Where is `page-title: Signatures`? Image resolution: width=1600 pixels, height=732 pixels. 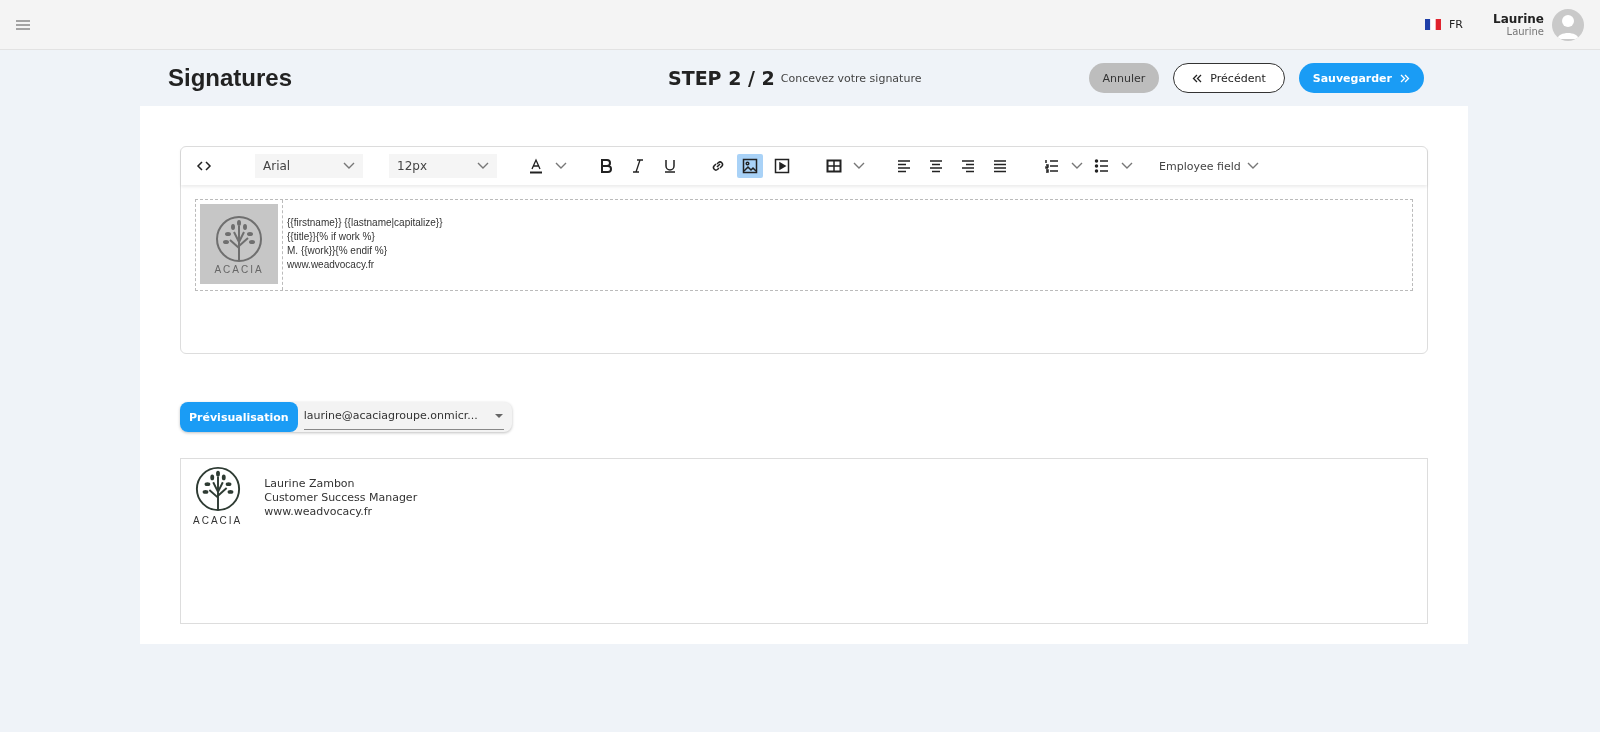 page-title: Signatures is located at coordinates (231, 78).